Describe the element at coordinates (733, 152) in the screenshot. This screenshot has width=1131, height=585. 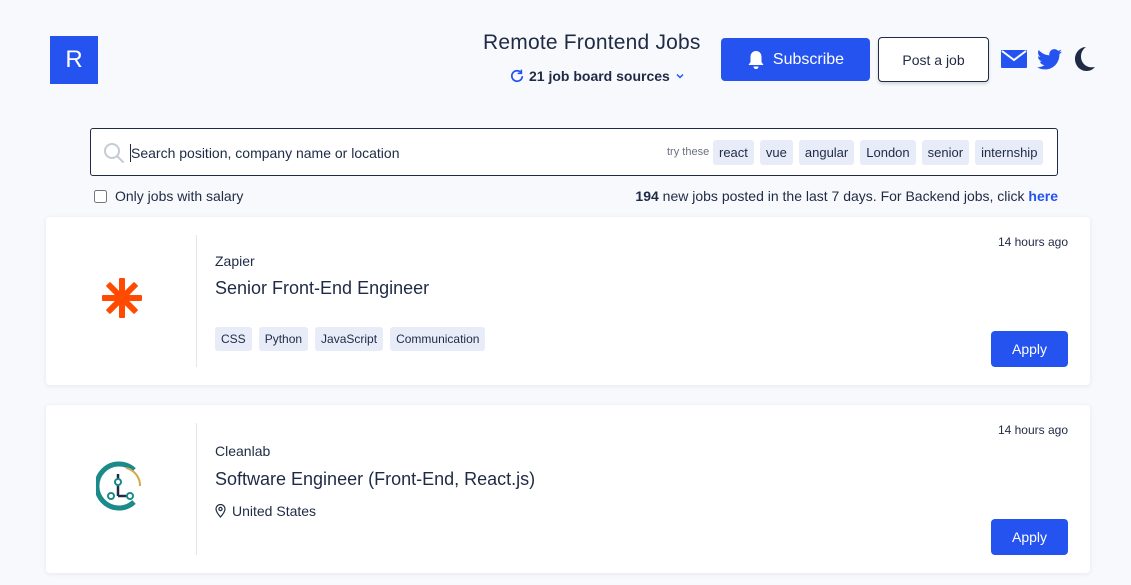
I see `suggestion-chip: react` at that location.